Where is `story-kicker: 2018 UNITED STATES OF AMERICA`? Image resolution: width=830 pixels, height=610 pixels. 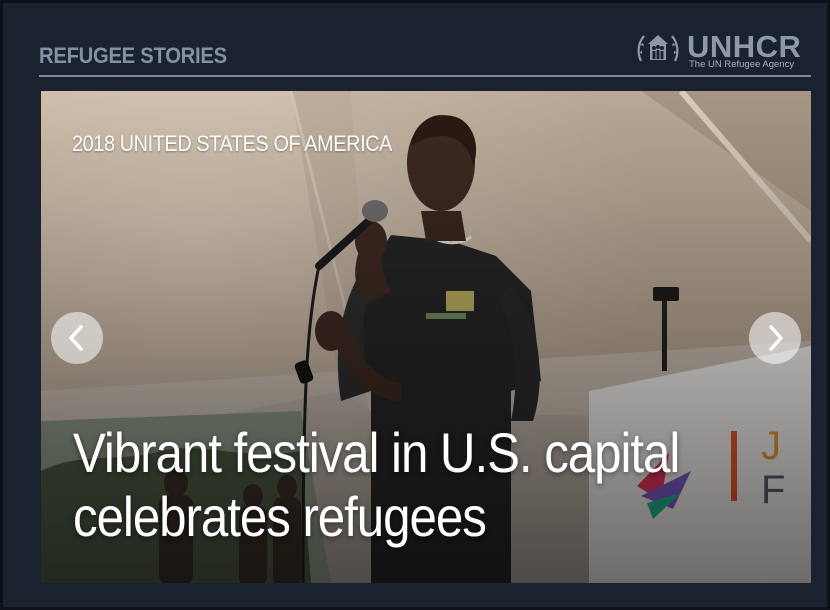
story-kicker: 2018 UNITED STATES OF AMERICA is located at coordinates (232, 143).